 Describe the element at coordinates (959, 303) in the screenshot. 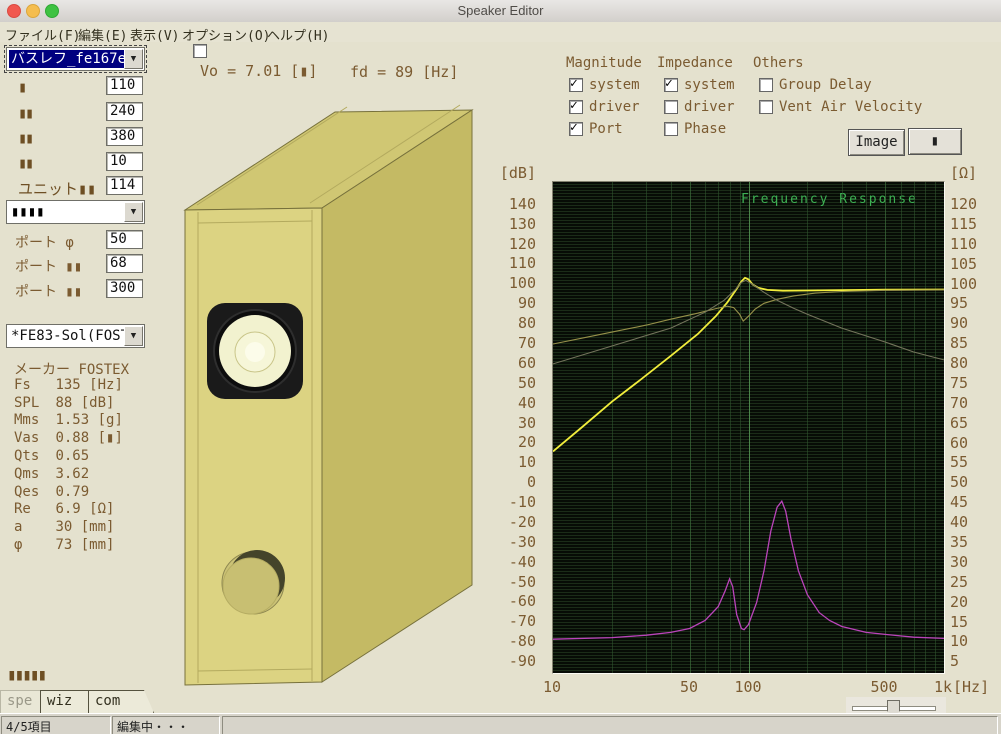

I see `axis-tick-label: 95` at that location.